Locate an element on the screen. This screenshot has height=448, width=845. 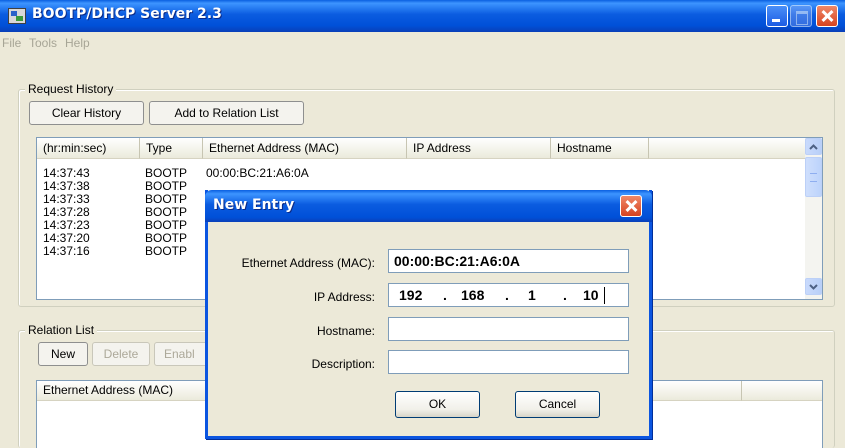
row-mac: 00:00:BC:21:A6:0A is located at coordinates (257, 173).